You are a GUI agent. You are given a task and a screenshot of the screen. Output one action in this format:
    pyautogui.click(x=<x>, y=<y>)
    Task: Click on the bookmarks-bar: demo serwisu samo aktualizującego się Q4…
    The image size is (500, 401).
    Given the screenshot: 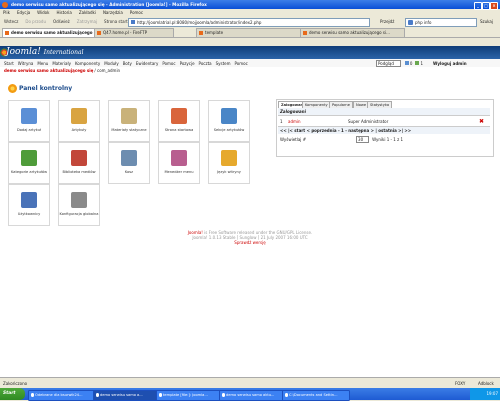 What is the action you would take?
    pyautogui.click(x=250, y=32)
    